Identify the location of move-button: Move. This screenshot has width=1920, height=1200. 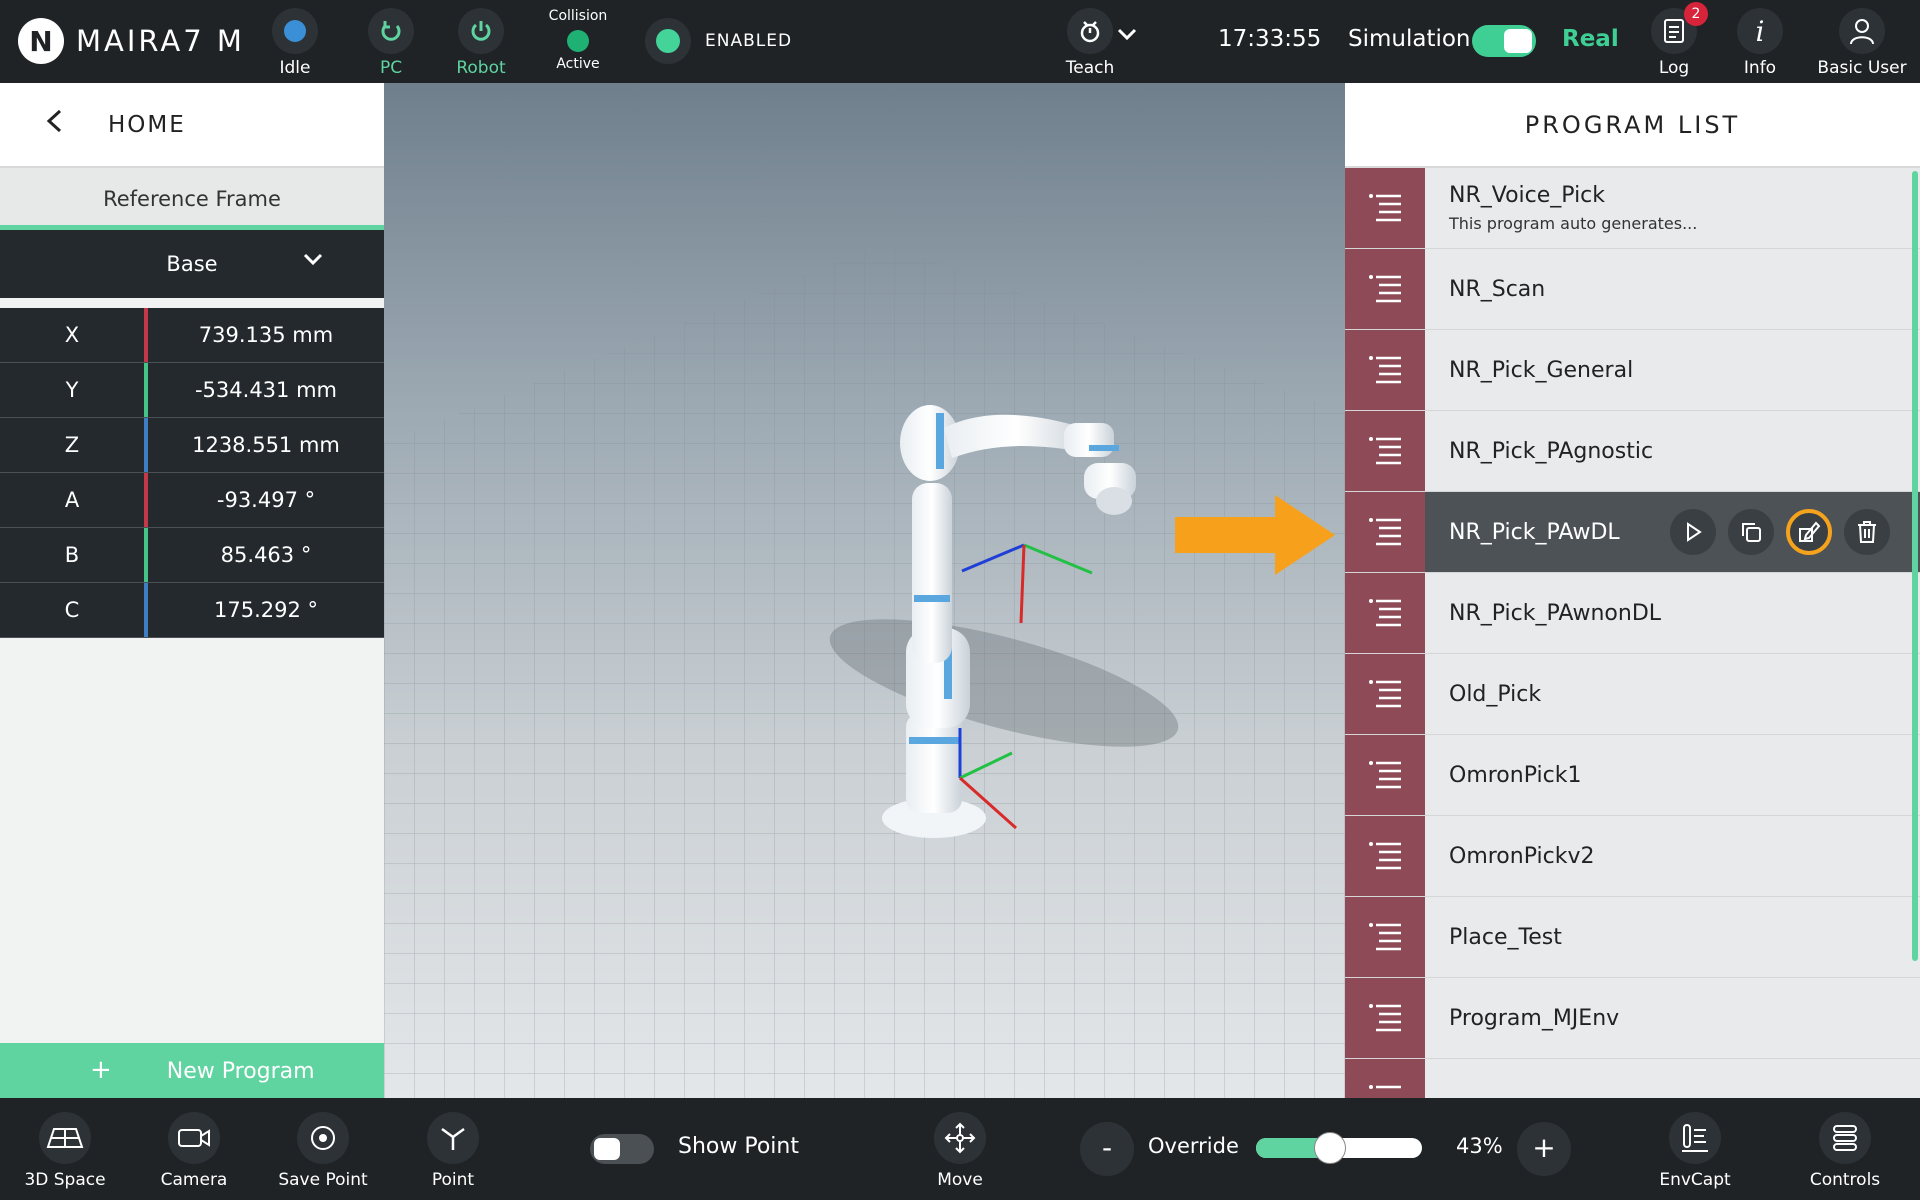
(960, 1151).